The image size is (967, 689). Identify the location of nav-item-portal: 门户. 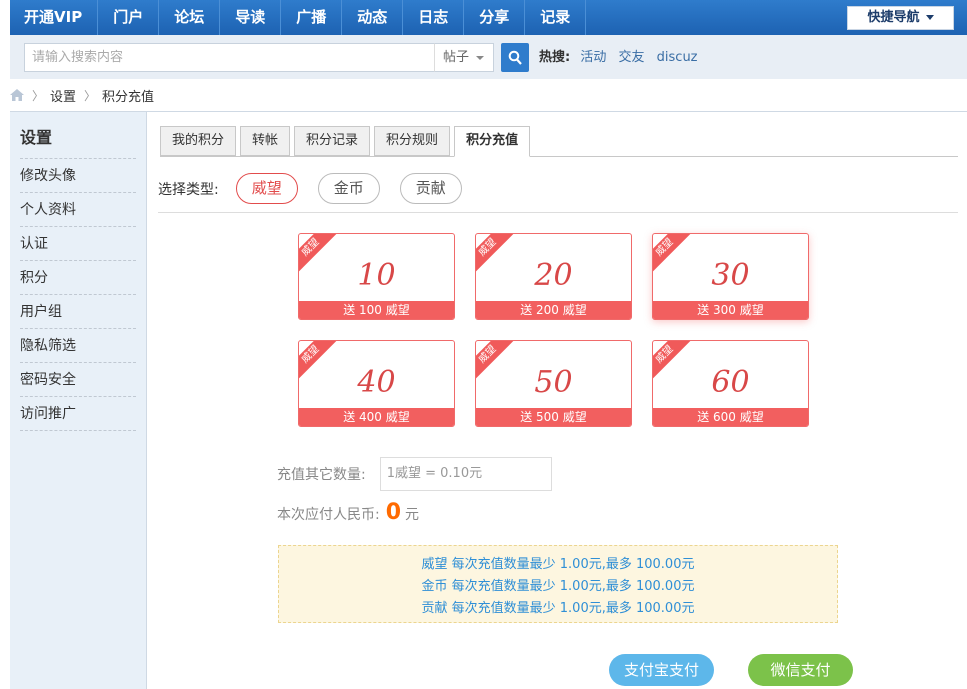
(129, 17).